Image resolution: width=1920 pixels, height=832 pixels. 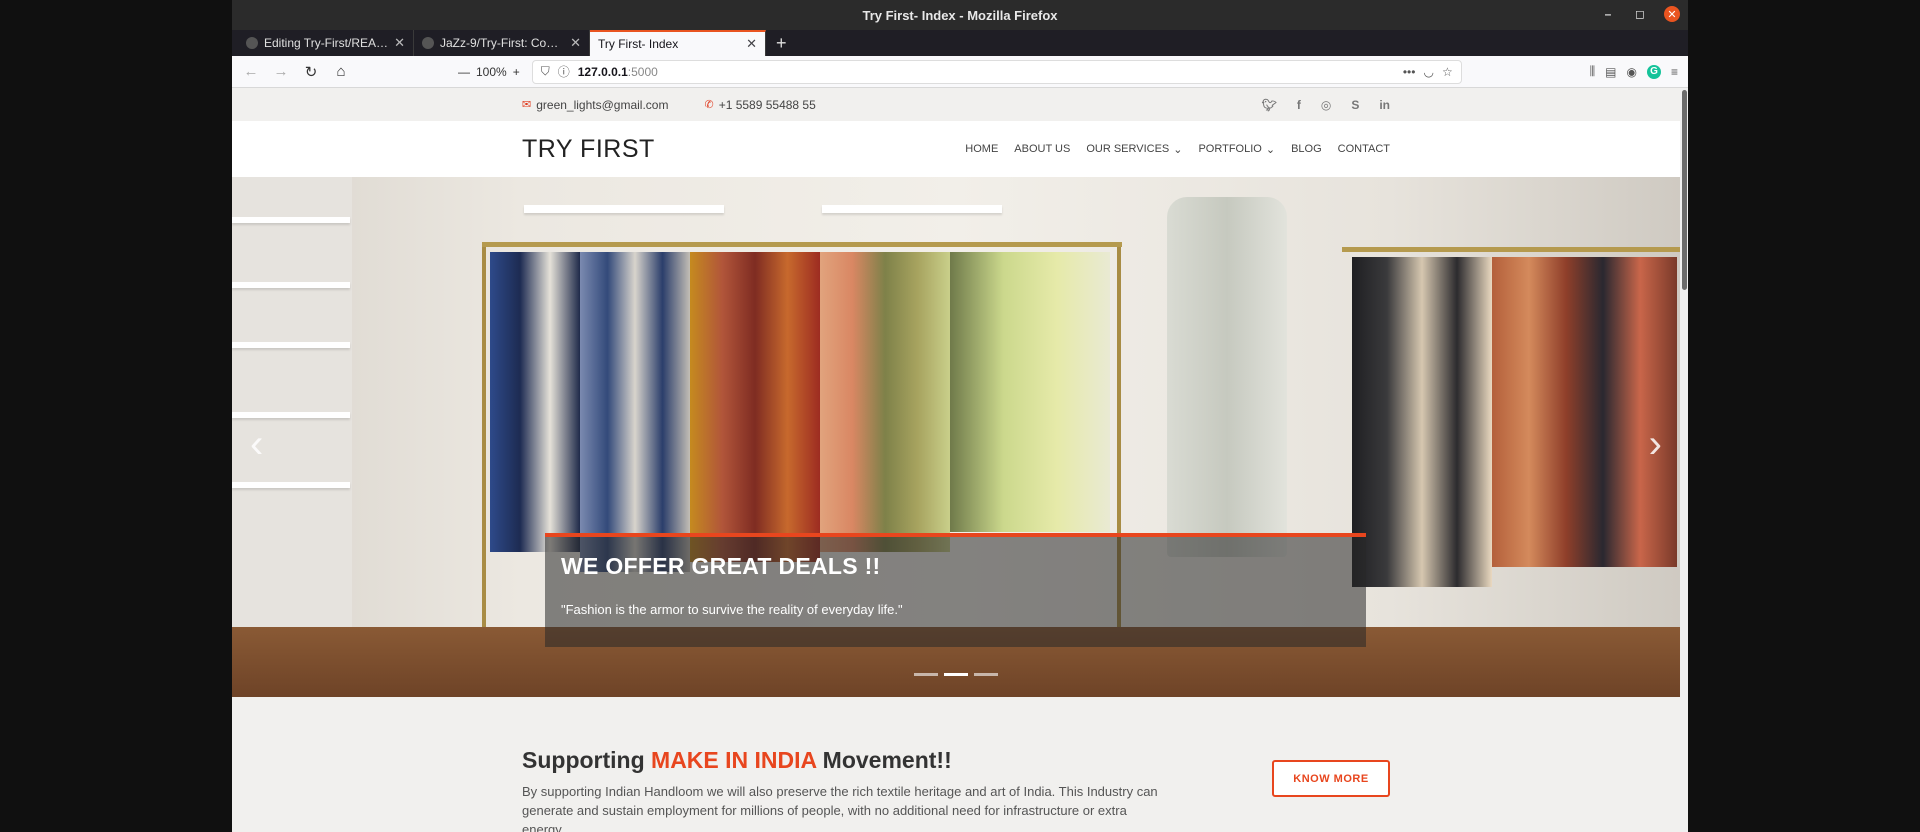 I want to click on instagram-icon: ◎, so click(x=1326, y=105).